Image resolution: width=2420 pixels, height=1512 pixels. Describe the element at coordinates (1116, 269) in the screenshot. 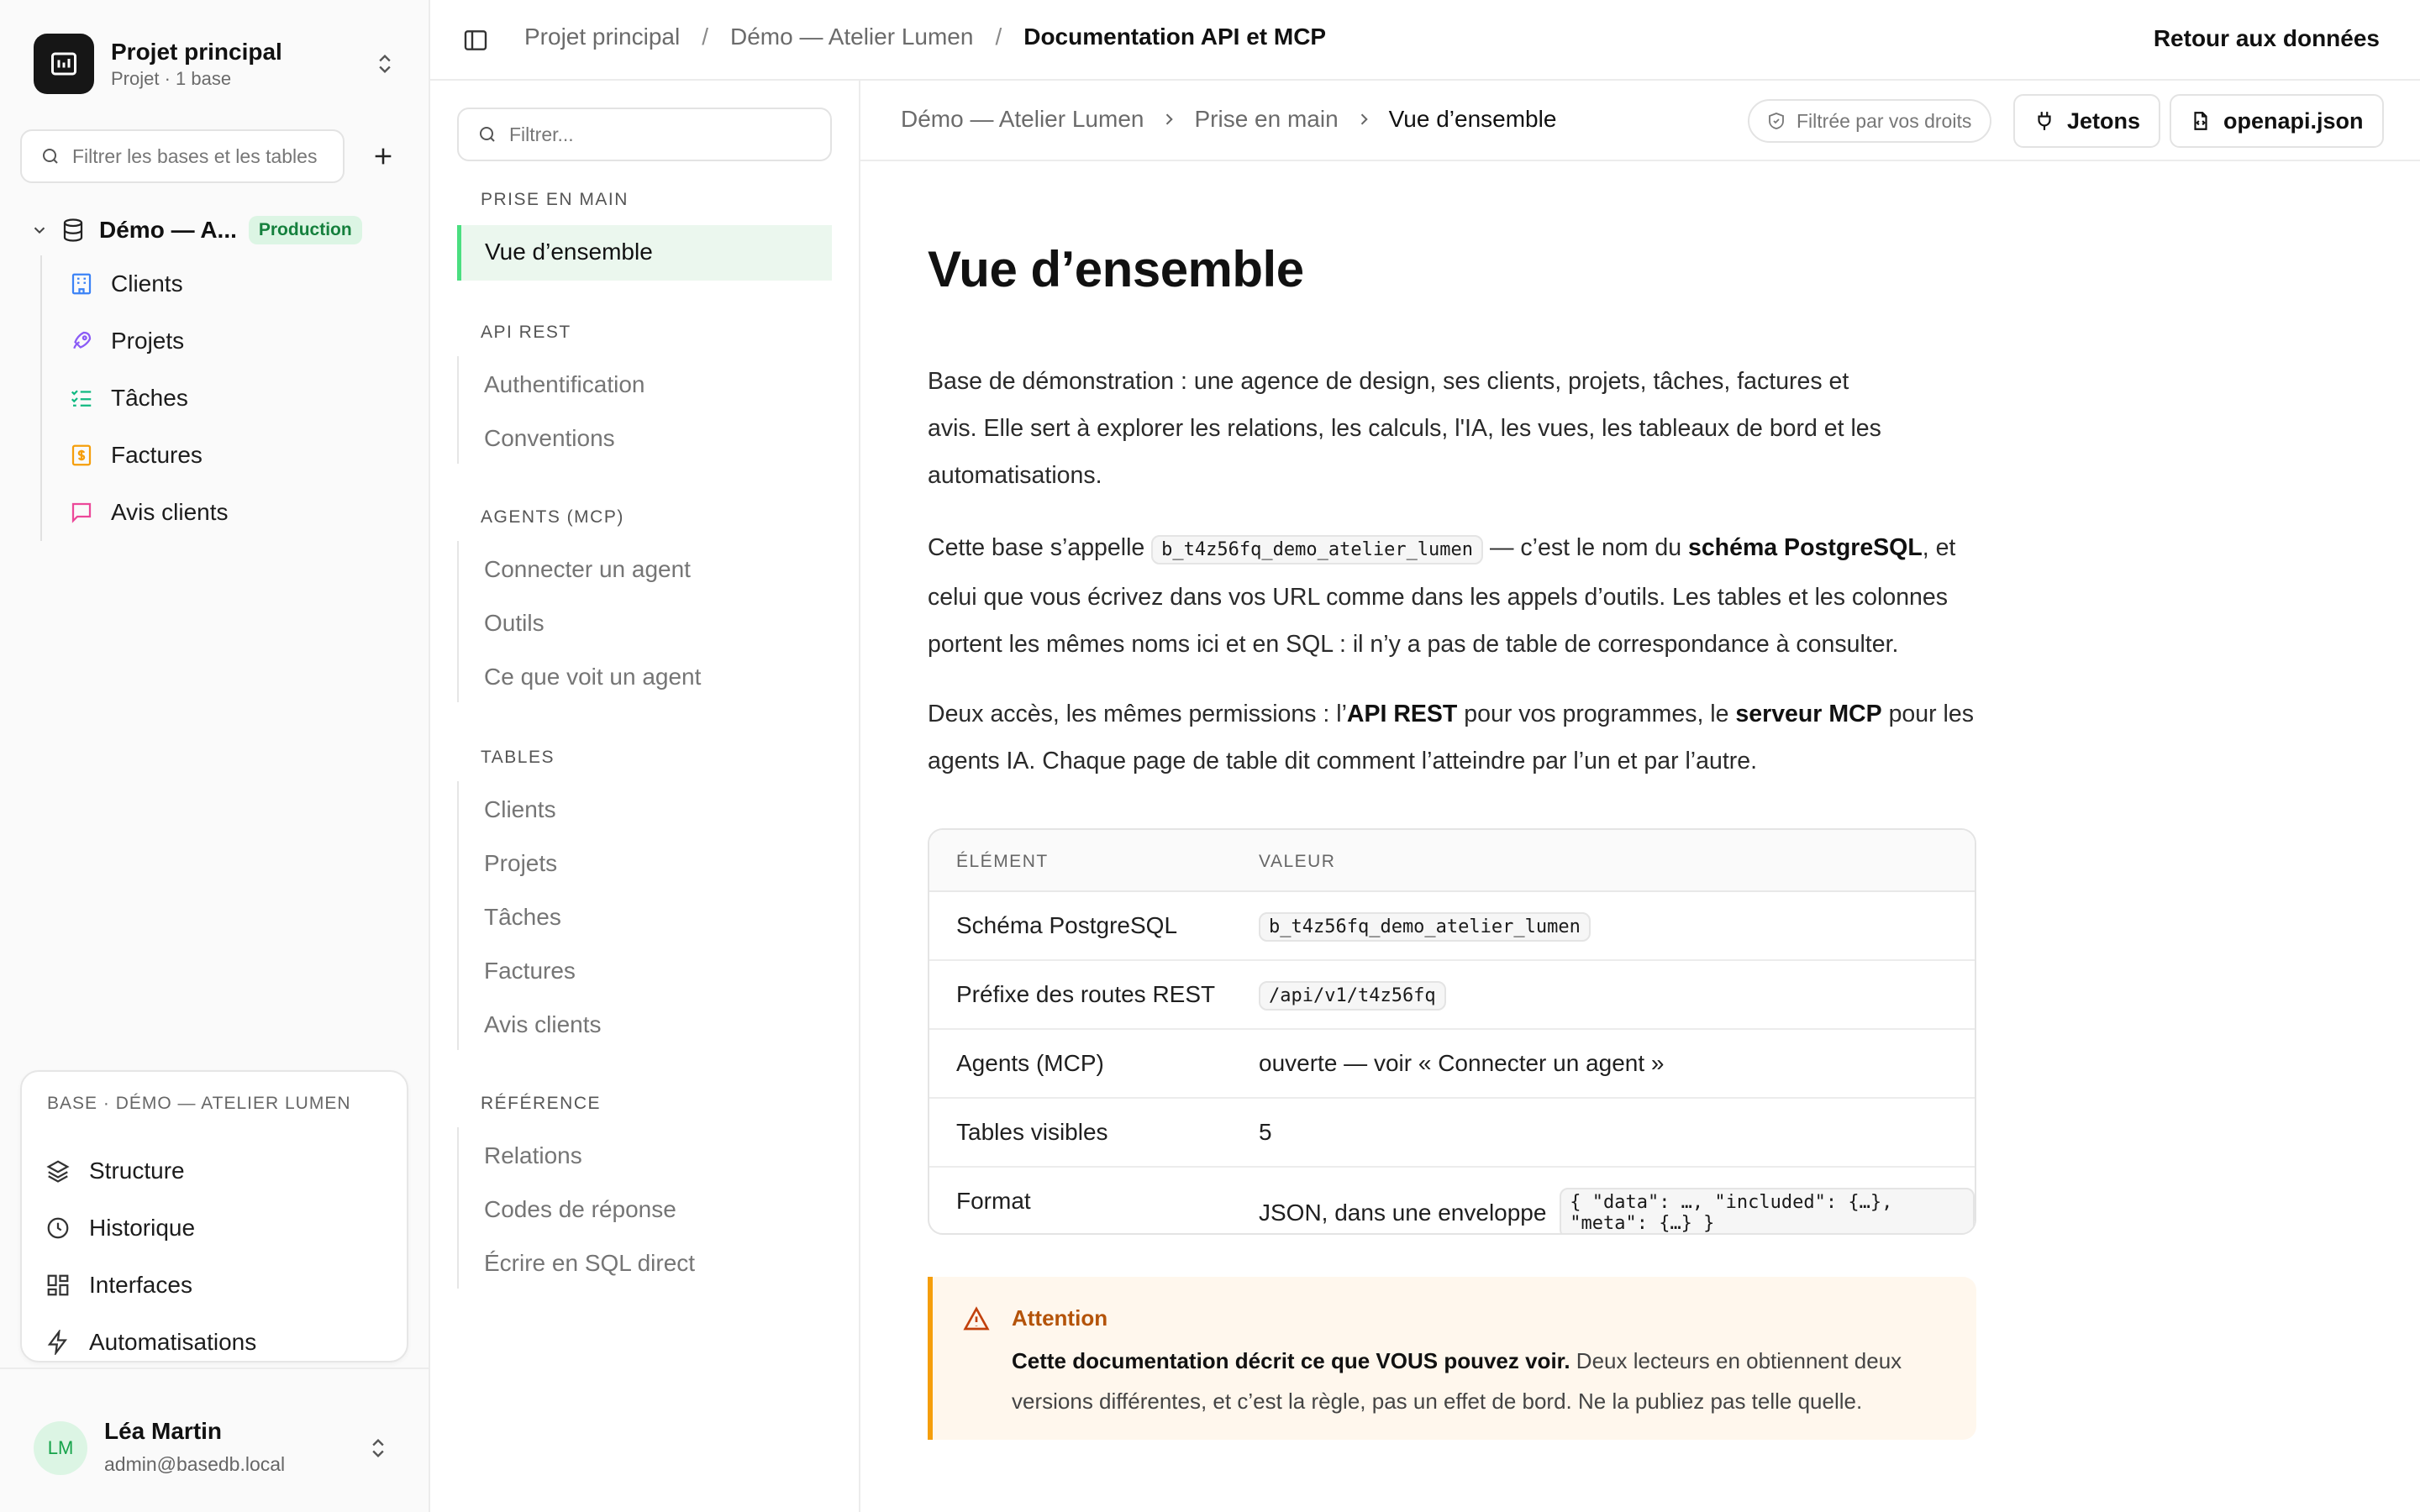

I see `page-title: Vue d’ensemble` at that location.